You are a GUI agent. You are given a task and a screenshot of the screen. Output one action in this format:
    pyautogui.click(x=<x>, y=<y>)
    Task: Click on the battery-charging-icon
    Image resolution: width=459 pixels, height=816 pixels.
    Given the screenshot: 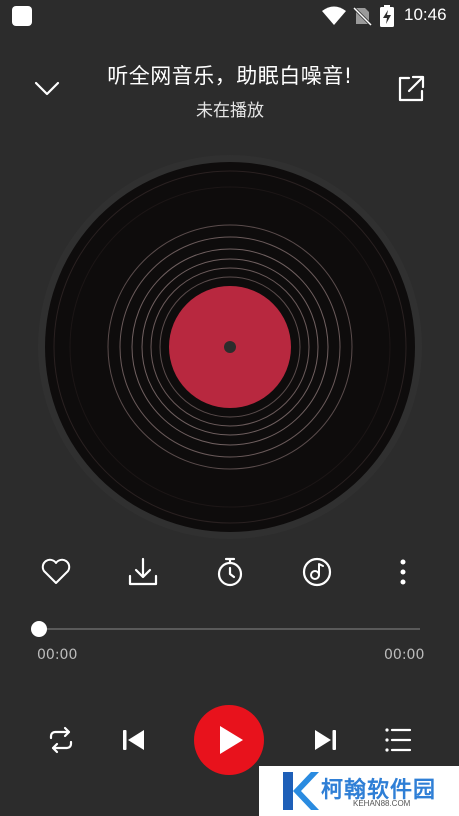 What is the action you would take?
    pyautogui.click(x=387, y=16)
    